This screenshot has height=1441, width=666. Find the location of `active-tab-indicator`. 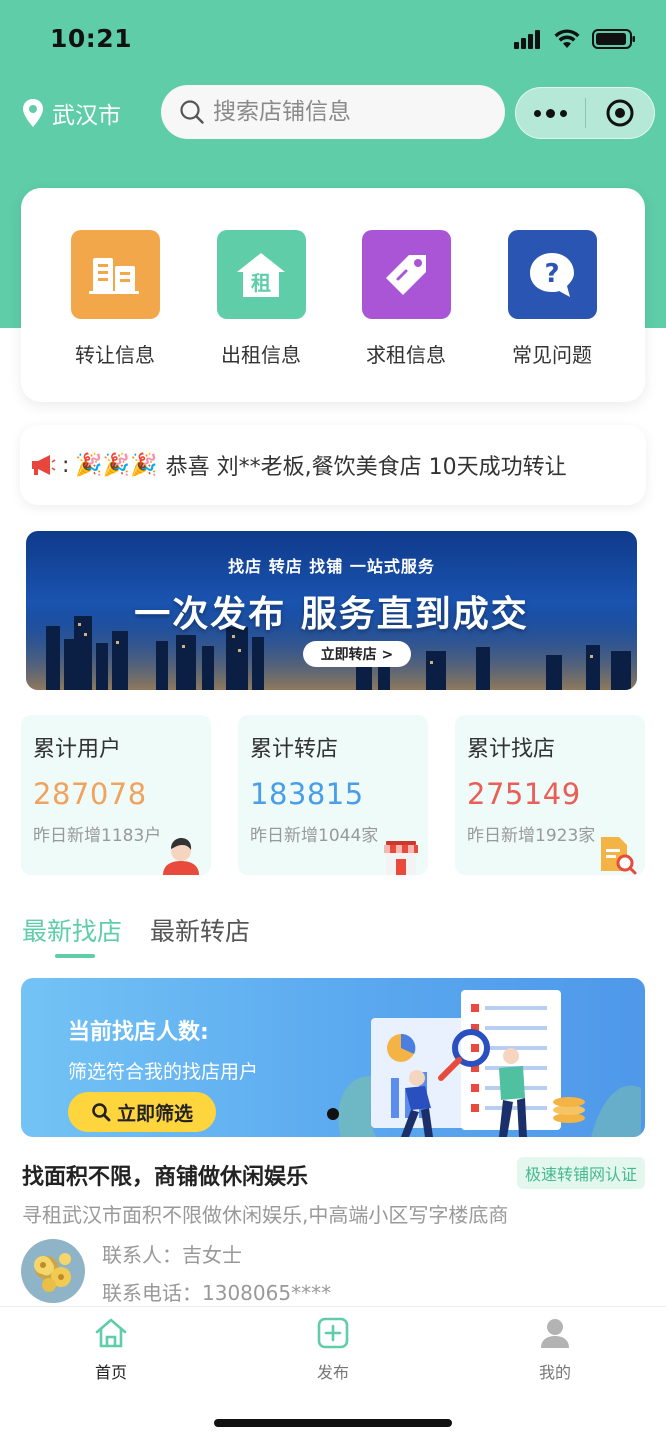

active-tab-indicator is located at coordinates (75, 956).